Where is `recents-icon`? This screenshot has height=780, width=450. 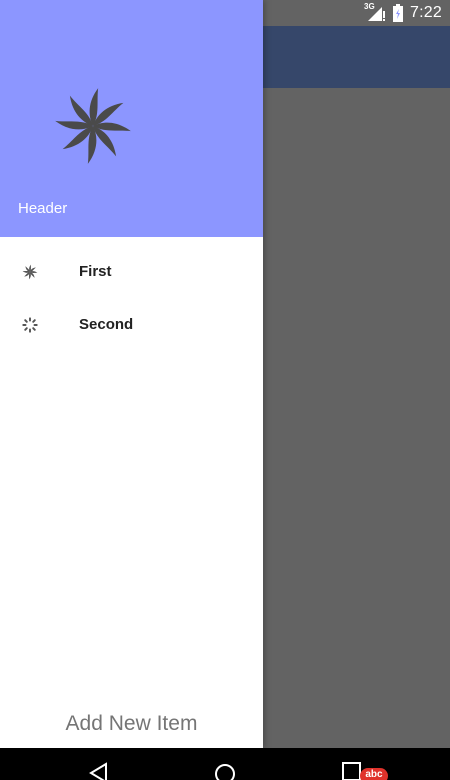
recents-icon is located at coordinates (352, 771).